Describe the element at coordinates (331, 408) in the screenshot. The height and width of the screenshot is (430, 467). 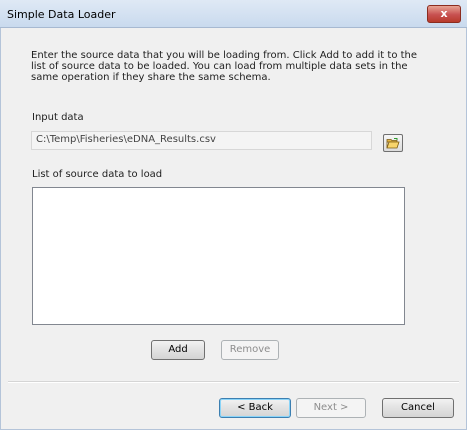
I see `next-button: Next >` at that location.